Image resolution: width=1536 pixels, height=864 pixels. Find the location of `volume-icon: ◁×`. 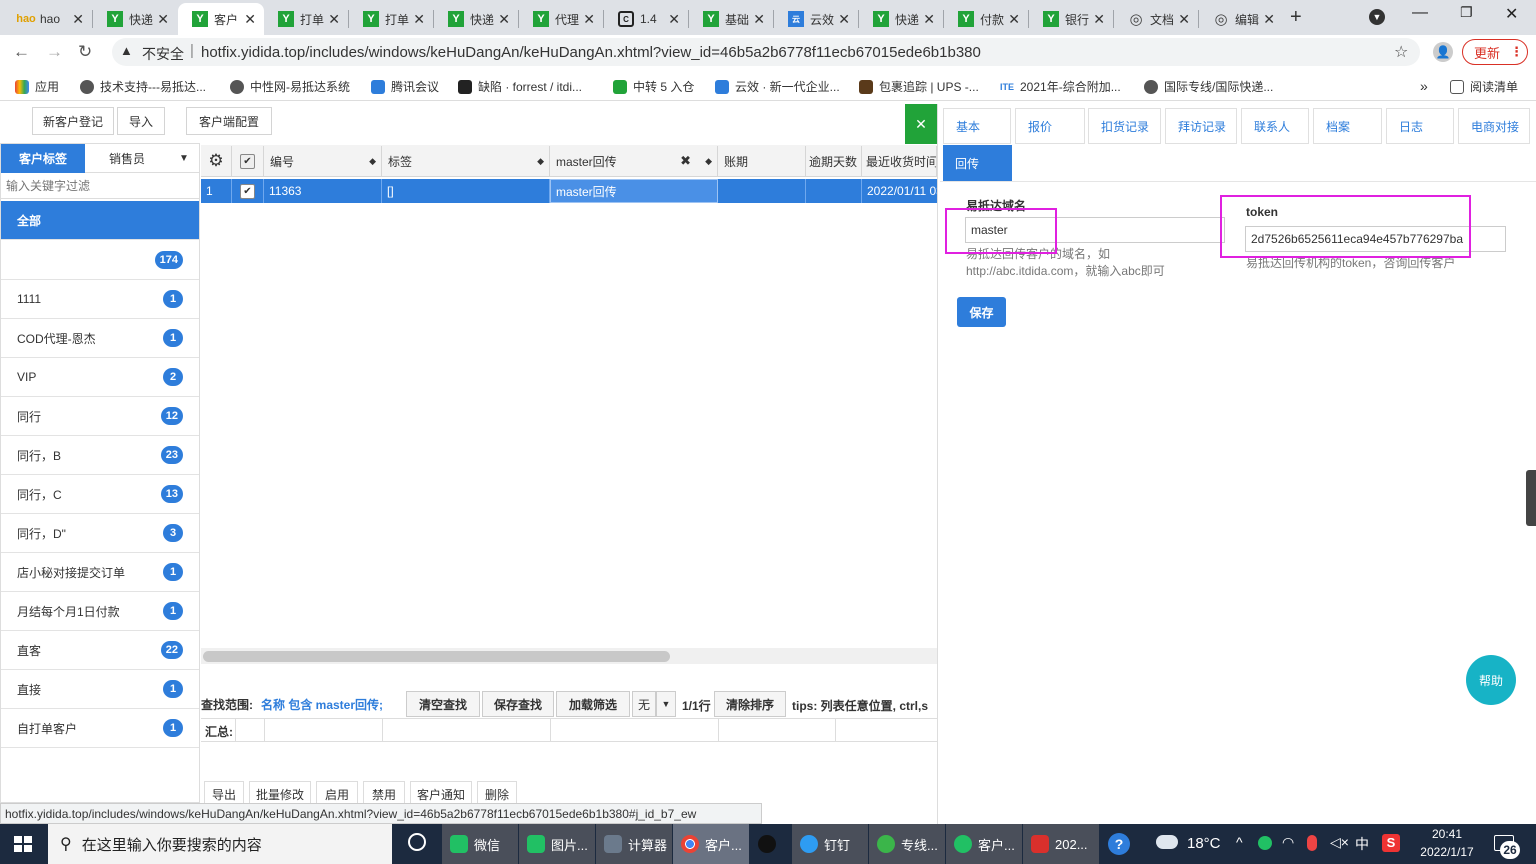

volume-icon: ◁× is located at coordinates (1339, 842).